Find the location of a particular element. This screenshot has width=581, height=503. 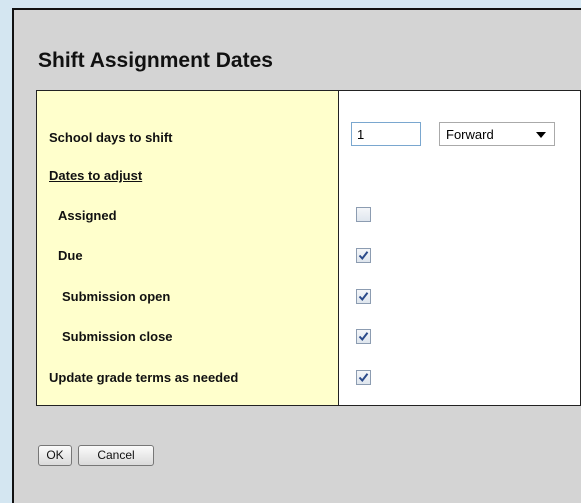

submission-open-label: Submission open is located at coordinates (116, 296).